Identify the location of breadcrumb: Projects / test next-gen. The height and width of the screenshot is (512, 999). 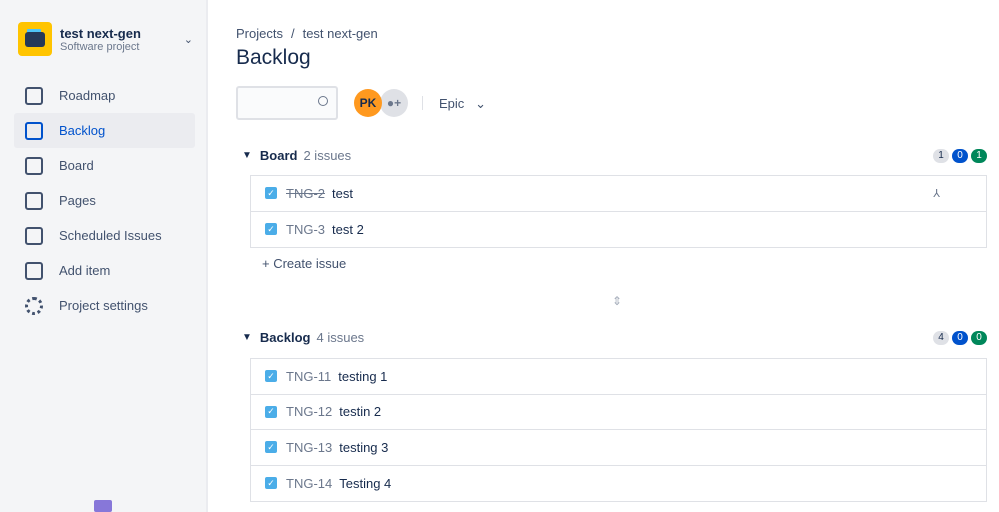
(311, 33).